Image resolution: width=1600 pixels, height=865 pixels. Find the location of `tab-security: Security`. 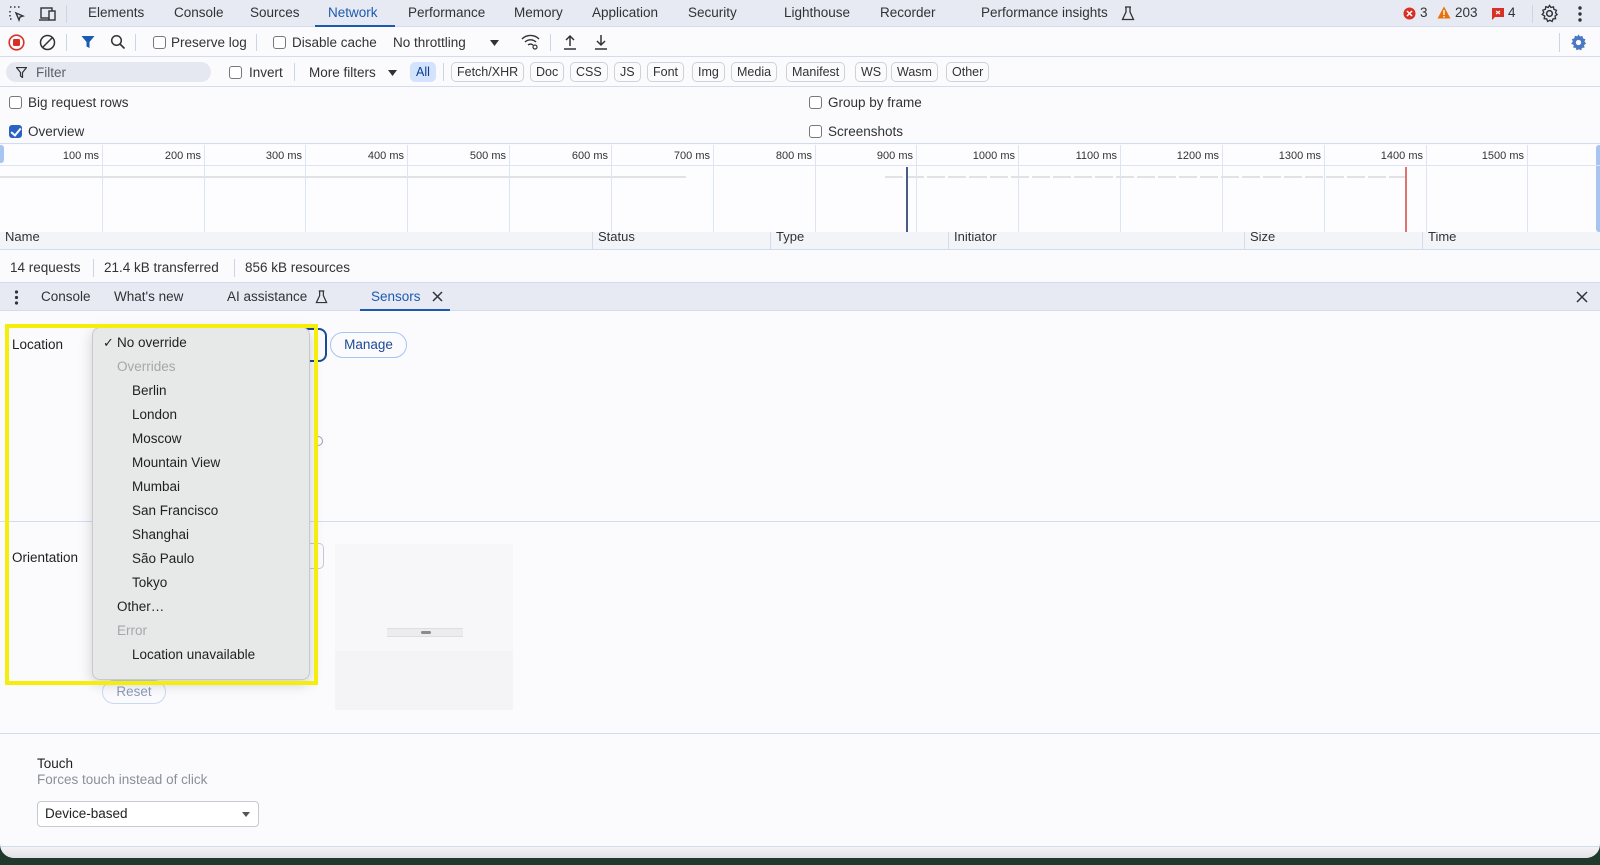

tab-security: Security is located at coordinates (712, 12).